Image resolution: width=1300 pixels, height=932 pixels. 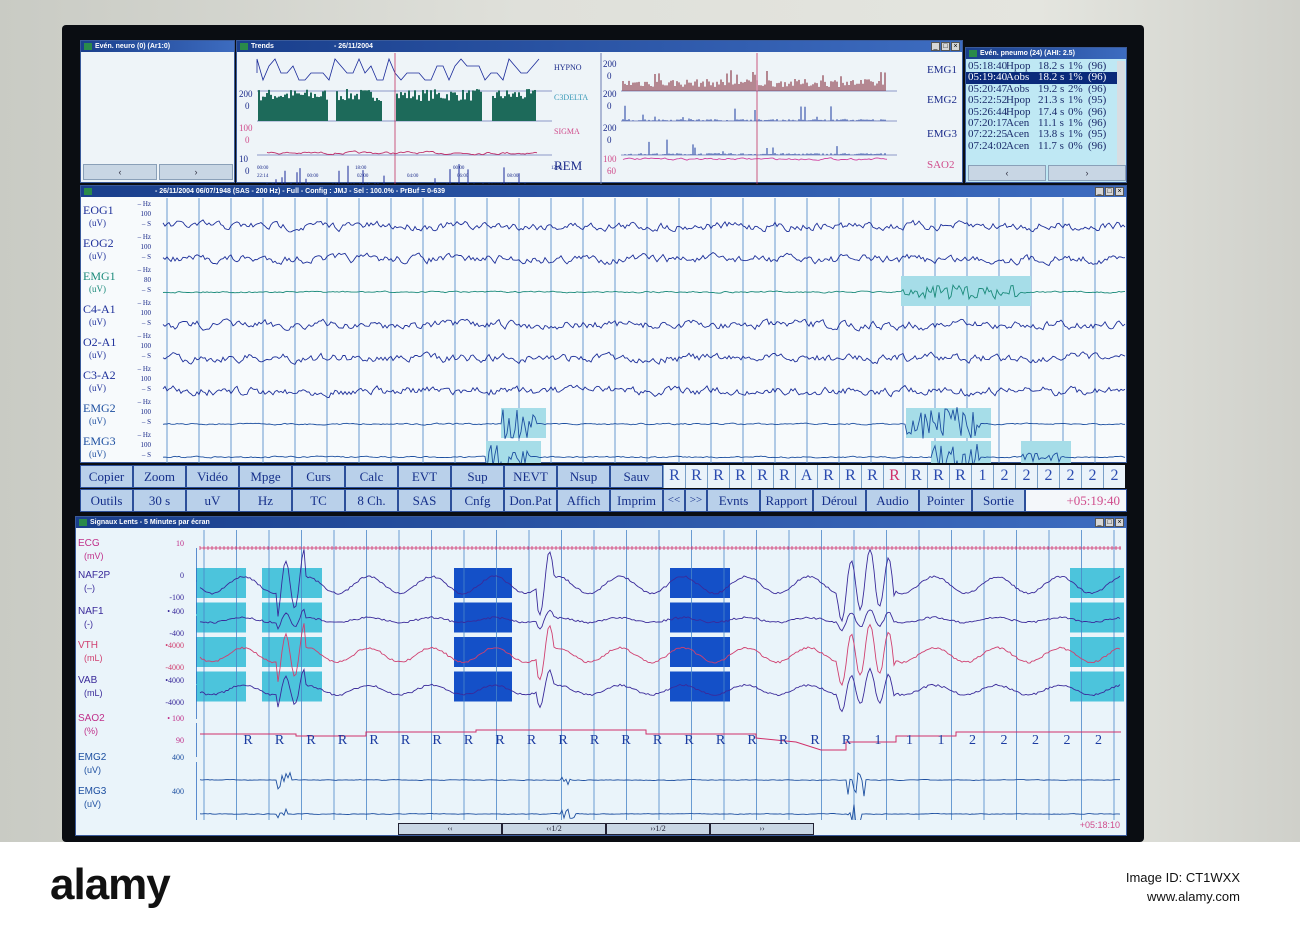 I want to click on slow-nav-button: ››, so click(x=762, y=829).